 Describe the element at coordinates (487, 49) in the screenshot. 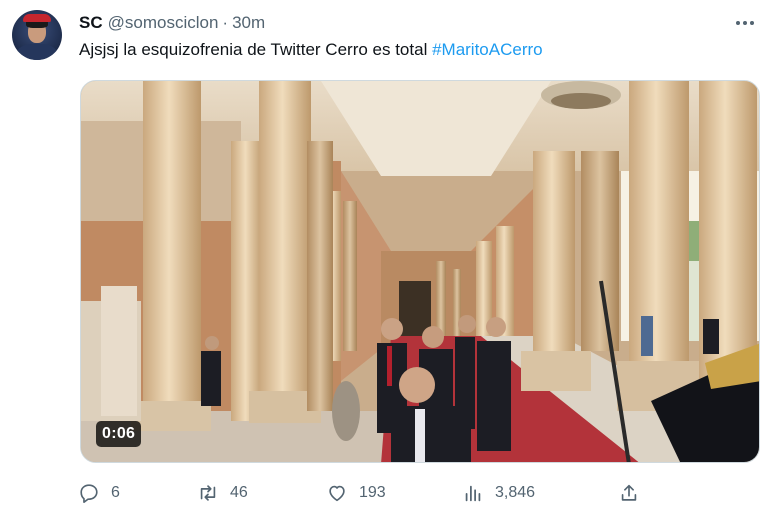

I see `hashtag-link: #MaritoACerro` at that location.